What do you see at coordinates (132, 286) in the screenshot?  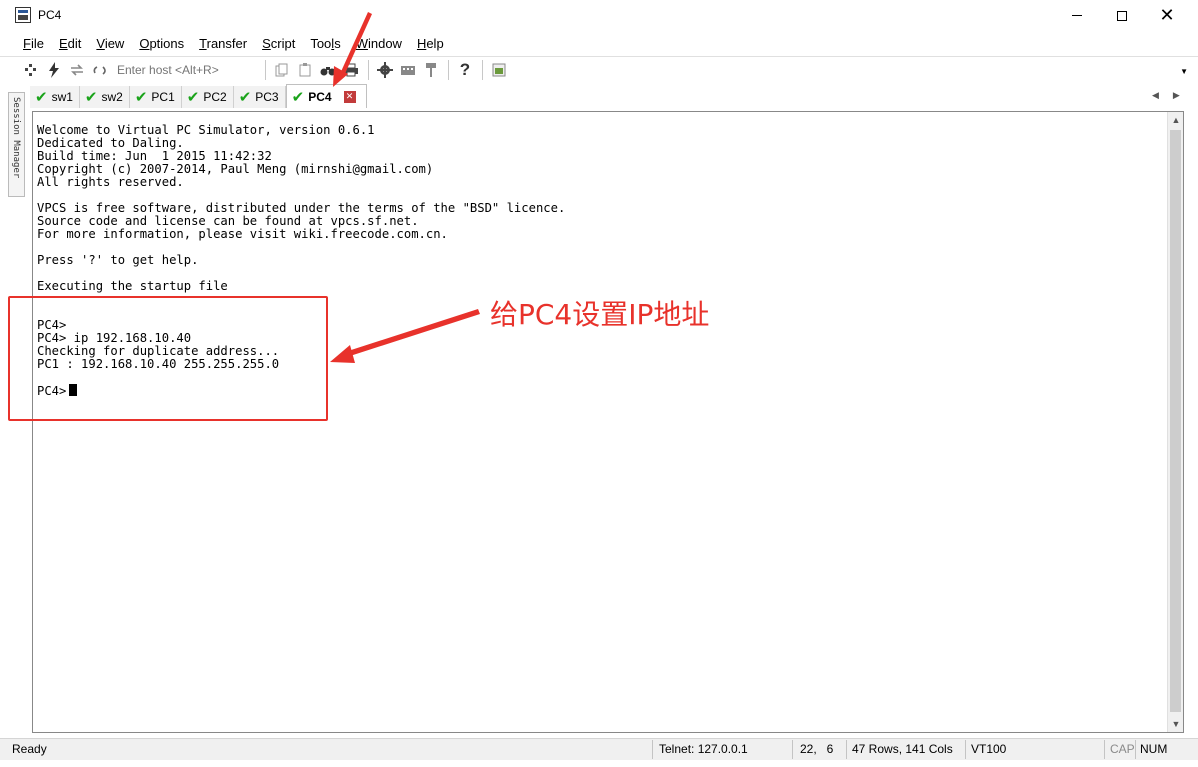 I see `terminal-line: Executing the startup file` at bounding box center [132, 286].